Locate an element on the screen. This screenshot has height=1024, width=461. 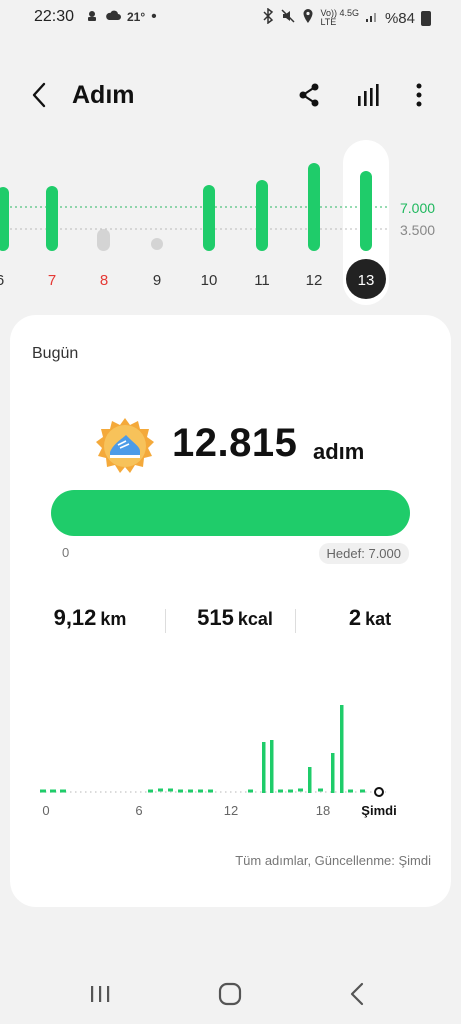
notification-icon is located at coordinates (92, 17).